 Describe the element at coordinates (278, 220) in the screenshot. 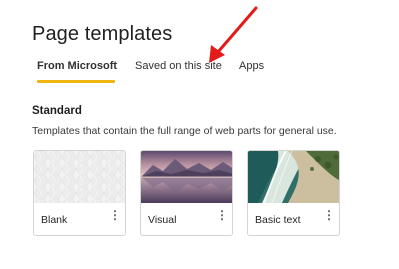

I see `template-label: Basic text` at that location.